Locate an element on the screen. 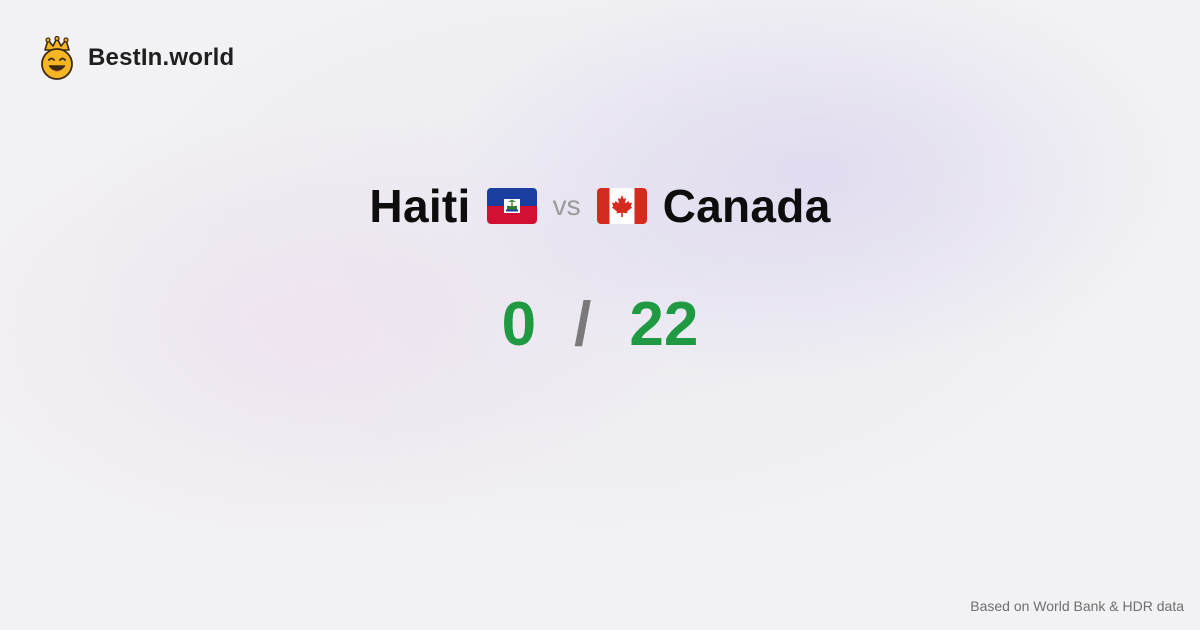 Image resolution: width=1200 pixels, height=630 pixels. brand: BestIn.world is located at coordinates (136, 58).